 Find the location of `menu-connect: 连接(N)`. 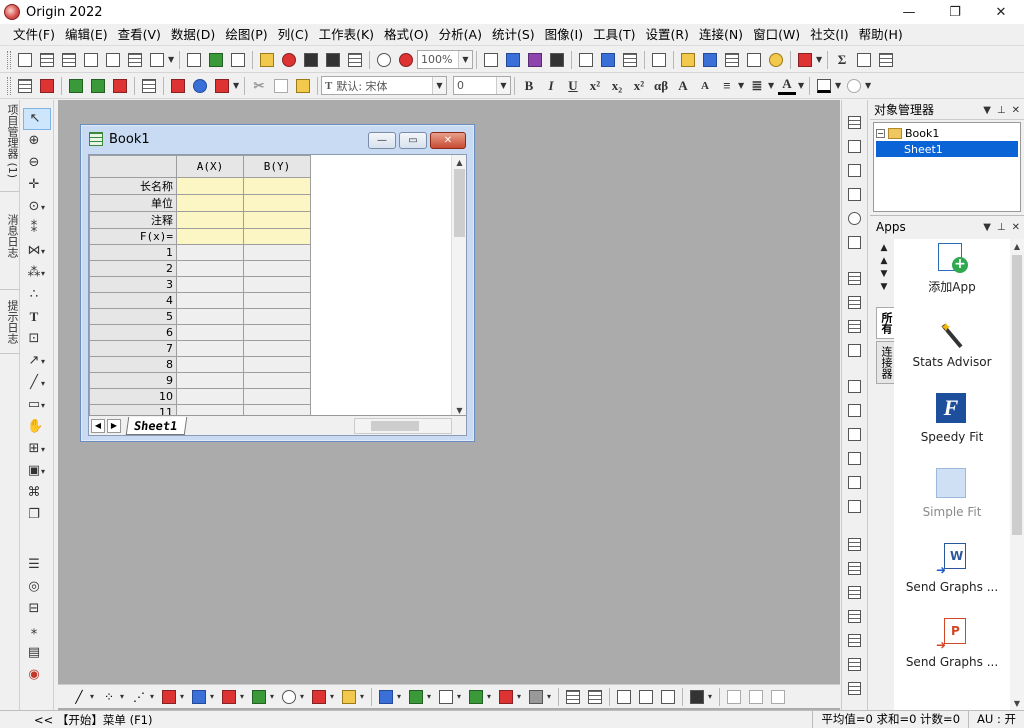

menu-connect: 连接(N) is located at coordinates (721, 35).